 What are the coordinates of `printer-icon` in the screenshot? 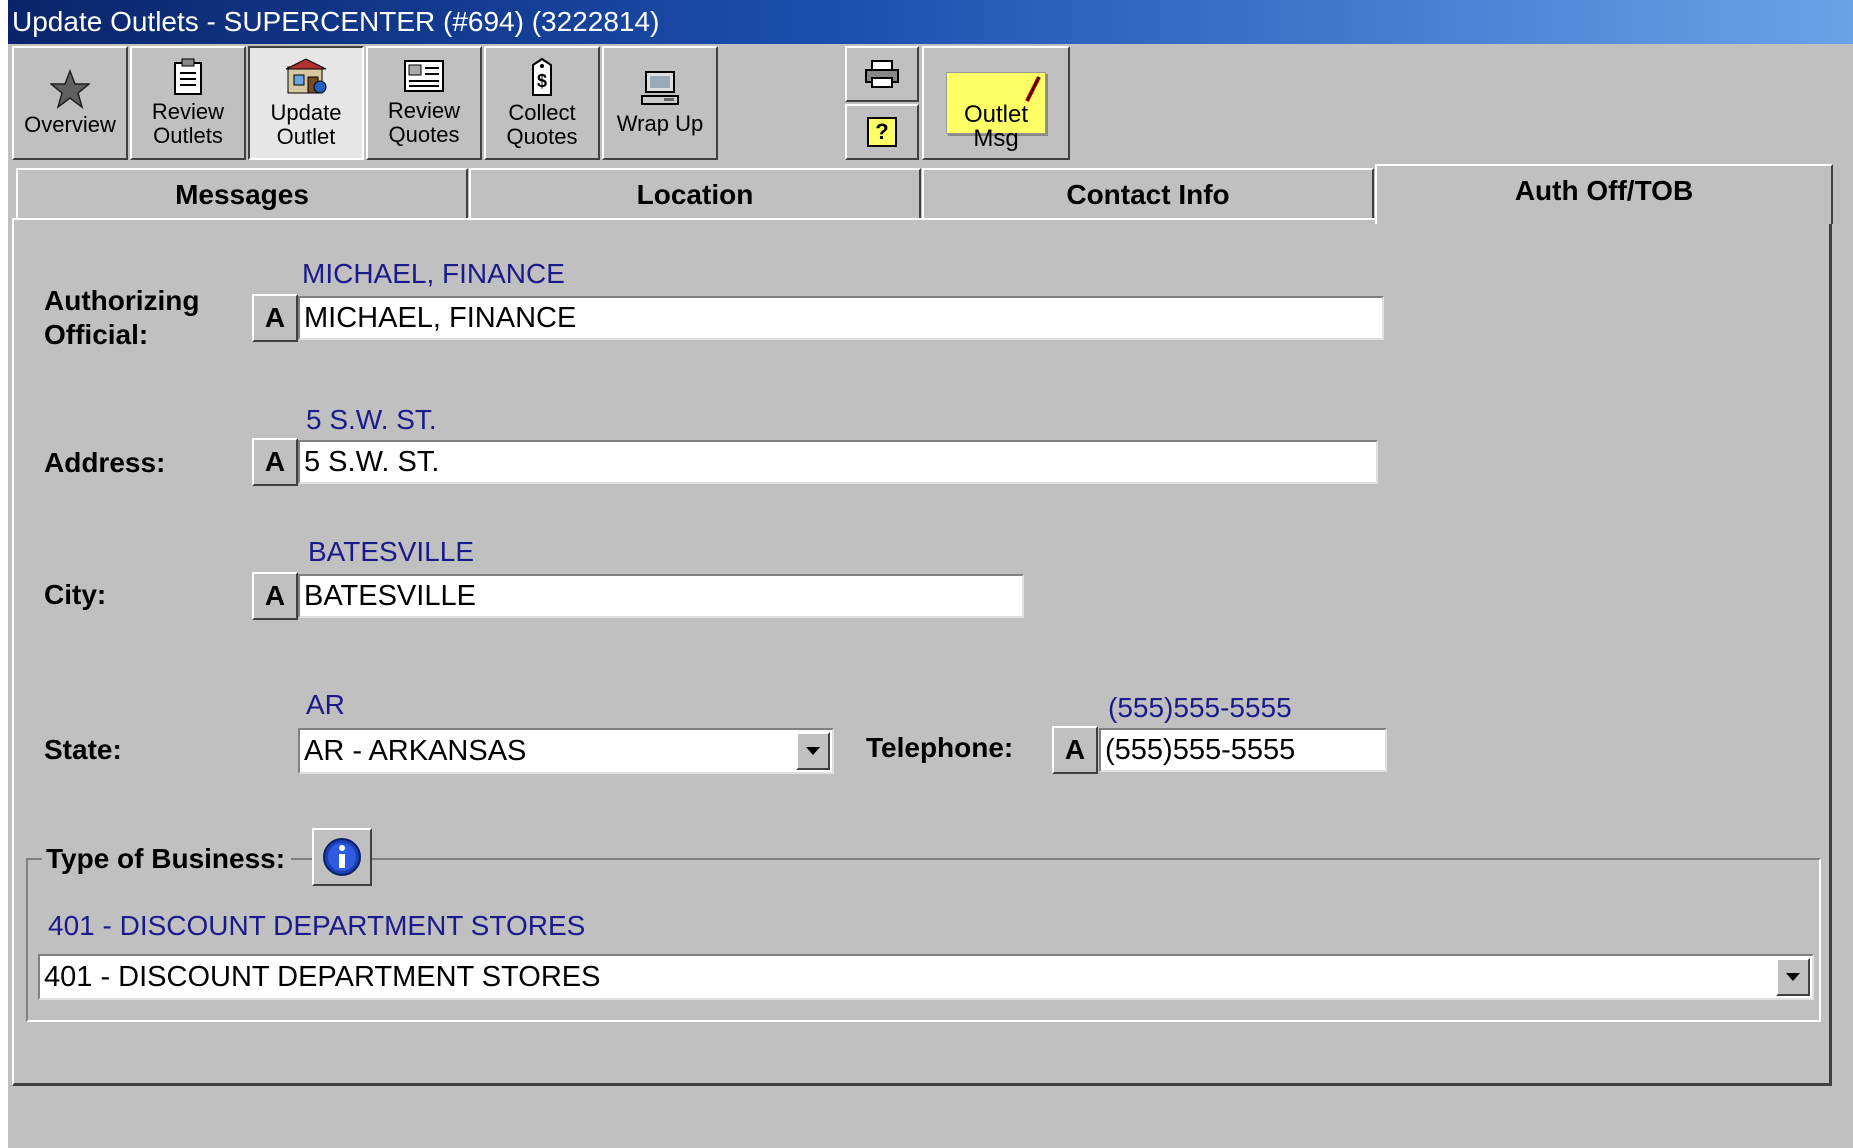 It's located at (882, 74).